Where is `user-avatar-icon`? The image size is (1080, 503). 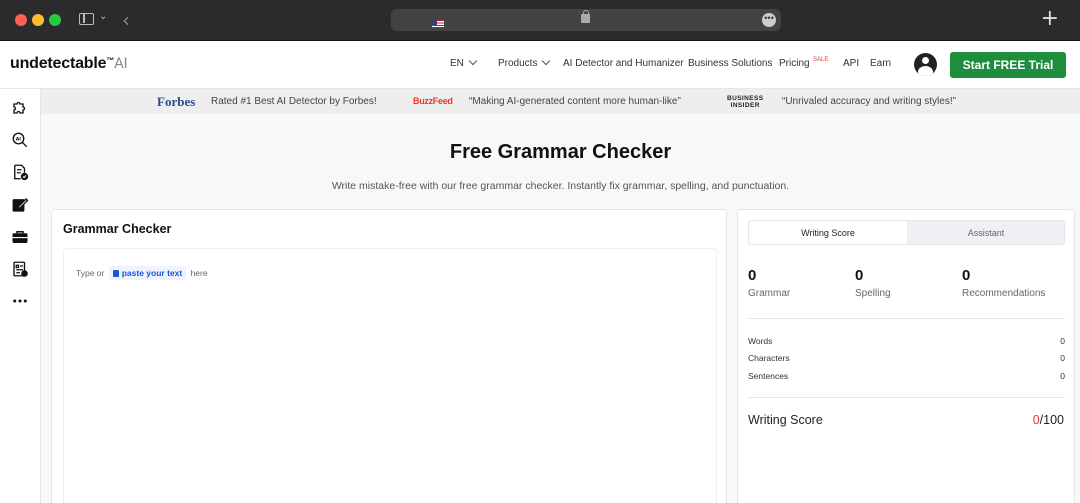 user-avatar-icon is located at coordinates (925, 64).